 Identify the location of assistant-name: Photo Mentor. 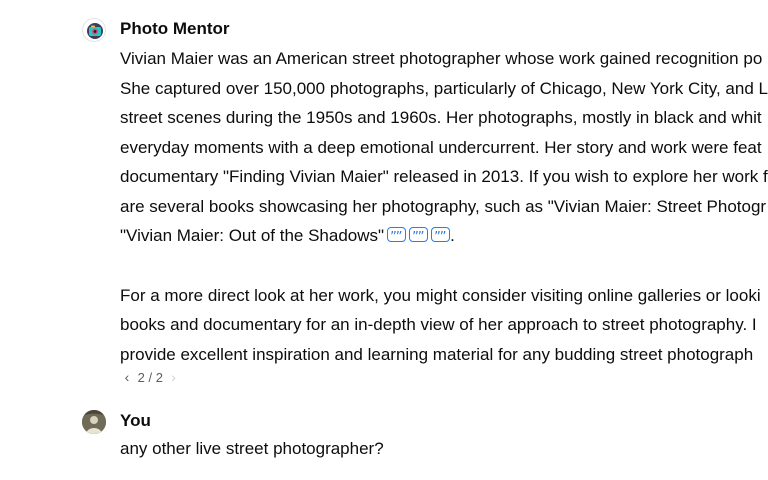
(175, 28).